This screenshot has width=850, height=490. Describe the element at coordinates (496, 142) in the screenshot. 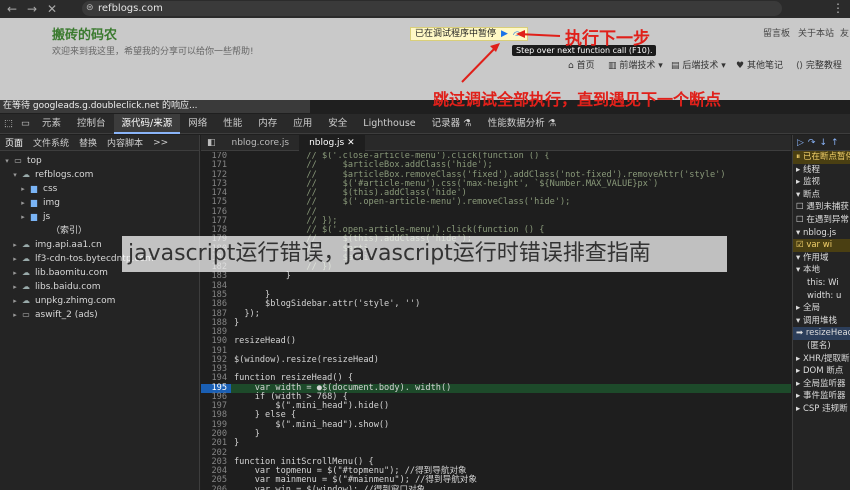

I see `editor-tabbar: ◧ nblog.core.js nblog.js ✕` at that location.